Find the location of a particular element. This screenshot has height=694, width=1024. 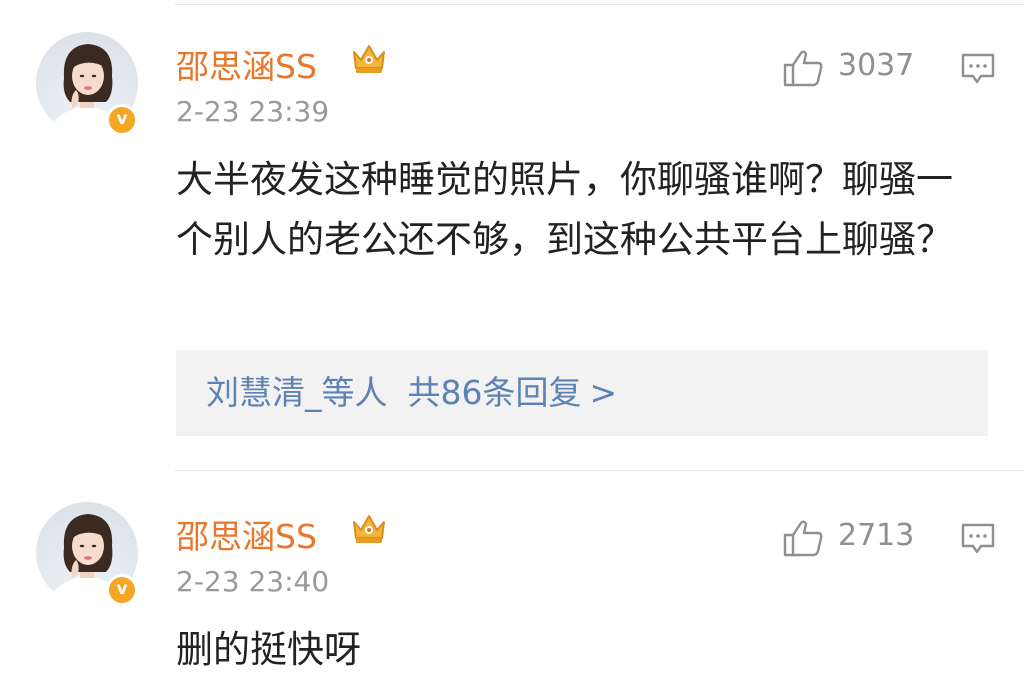

like-count: 2713 is located at coordinates (876, 535).